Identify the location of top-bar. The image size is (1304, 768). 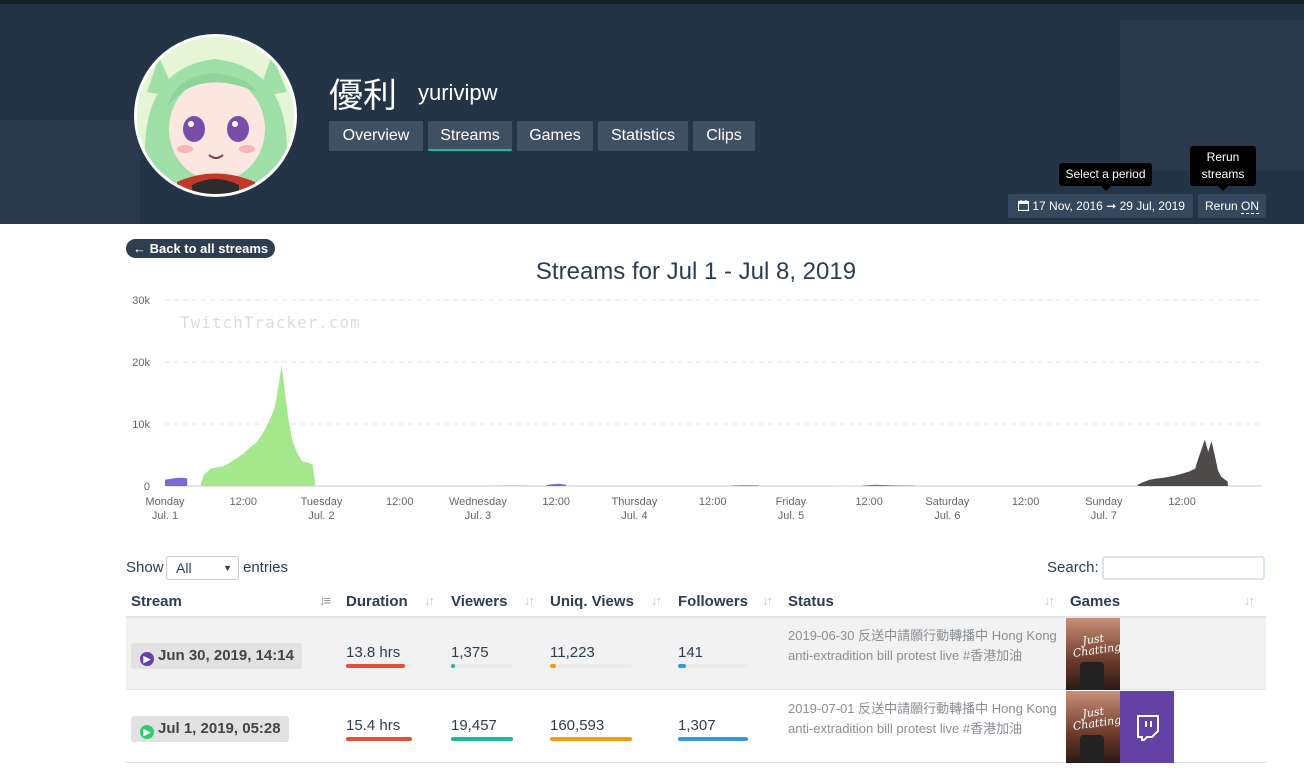
(652, 2).